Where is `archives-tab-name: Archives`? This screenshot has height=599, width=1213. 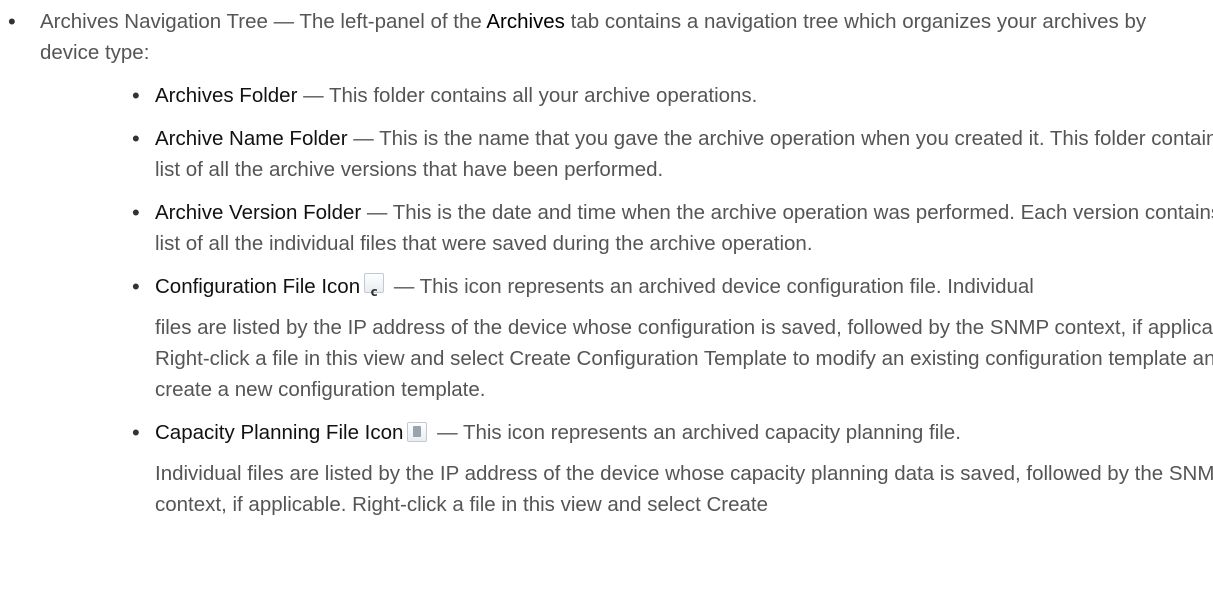 archives-tab-name: Archives is located at coordinates (525, 21).